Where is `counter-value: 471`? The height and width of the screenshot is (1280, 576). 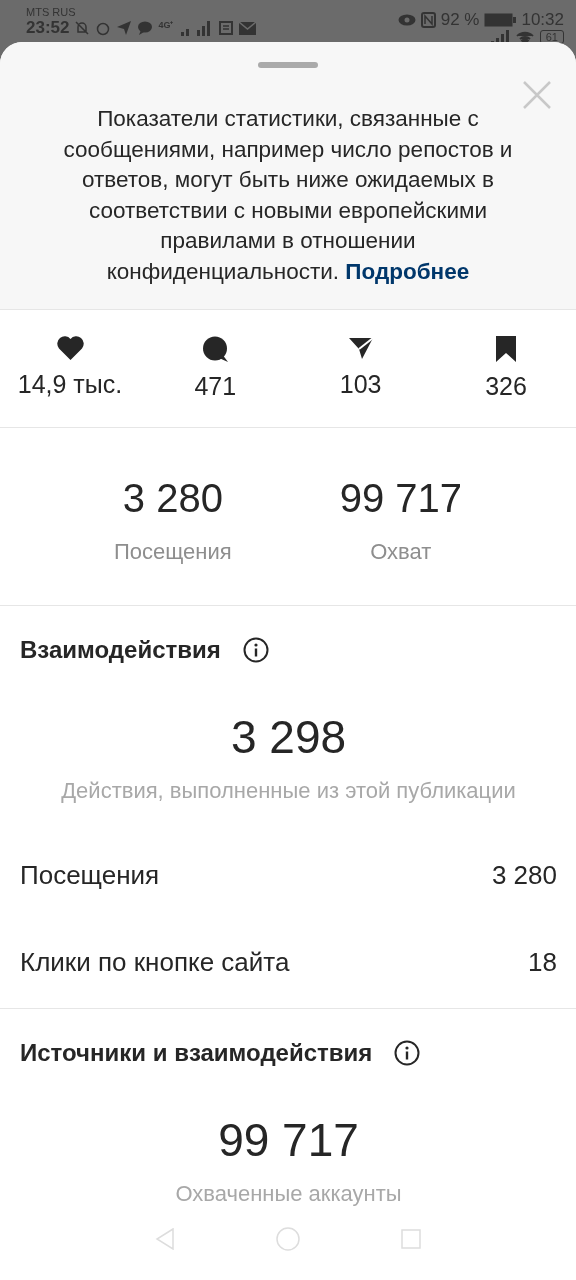
counter-value: 471 is located at coordinates (215, 386).